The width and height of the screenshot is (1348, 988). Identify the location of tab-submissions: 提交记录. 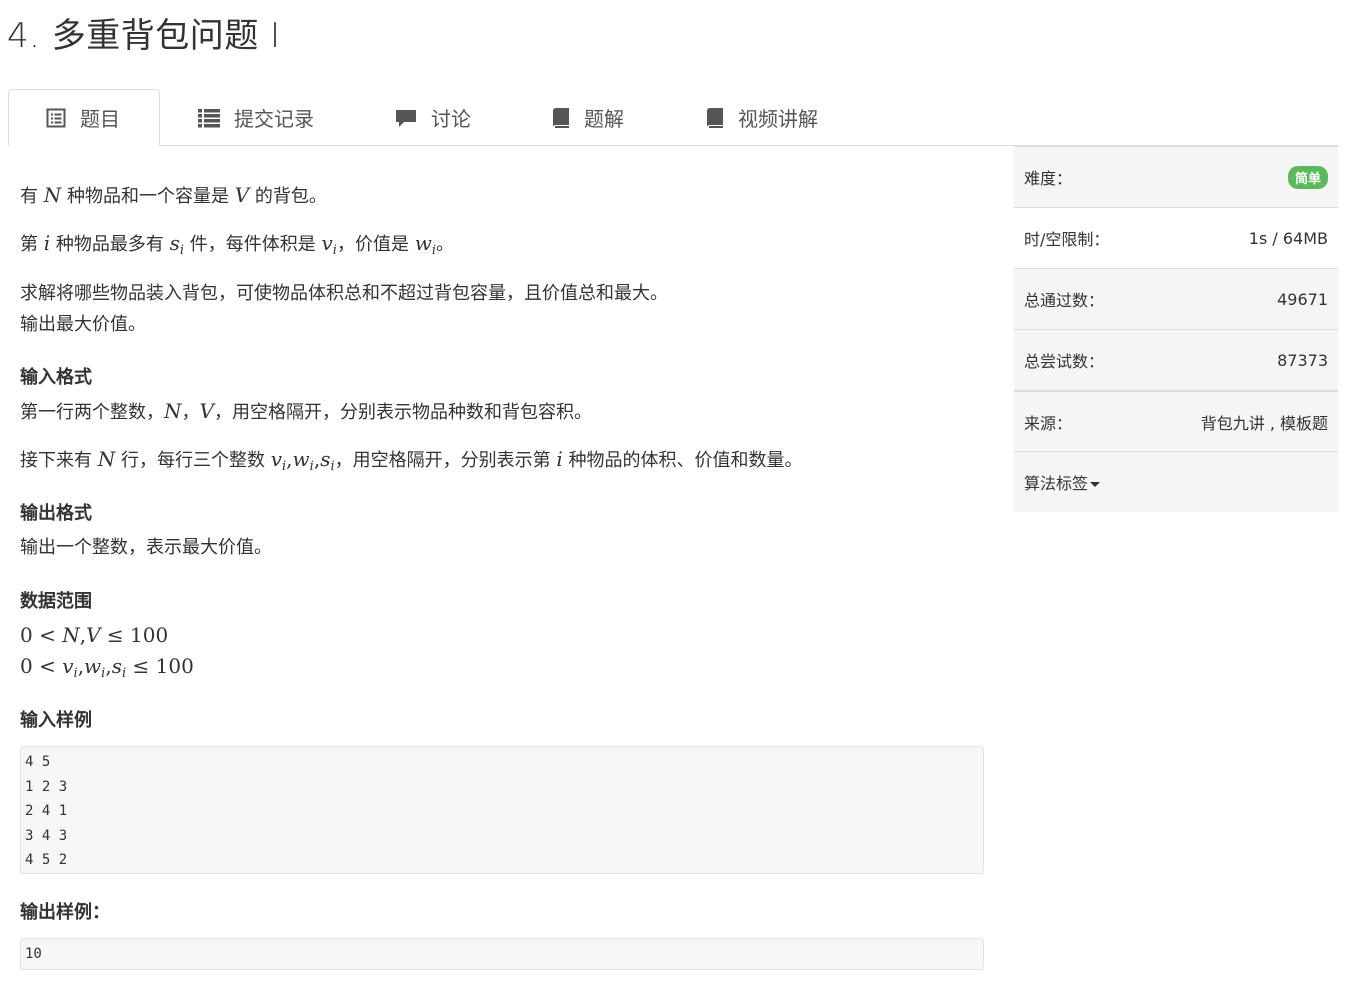
(256, 117).